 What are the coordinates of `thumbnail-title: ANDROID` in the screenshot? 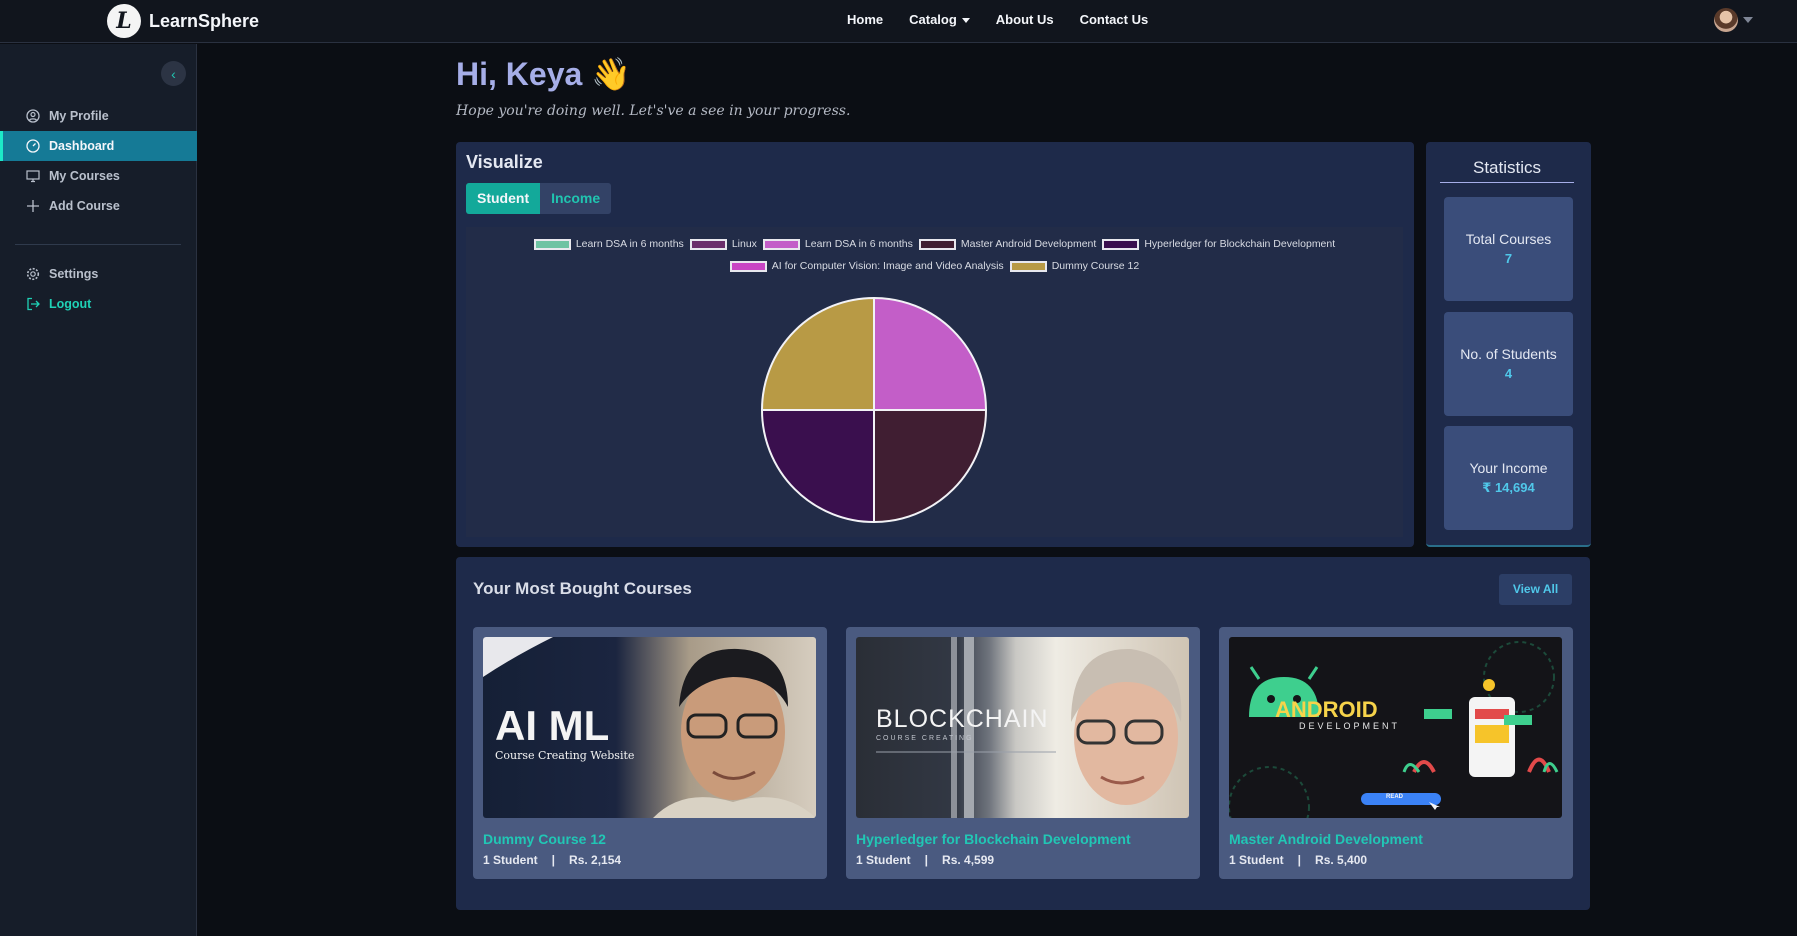 It's located at (1326, 709).